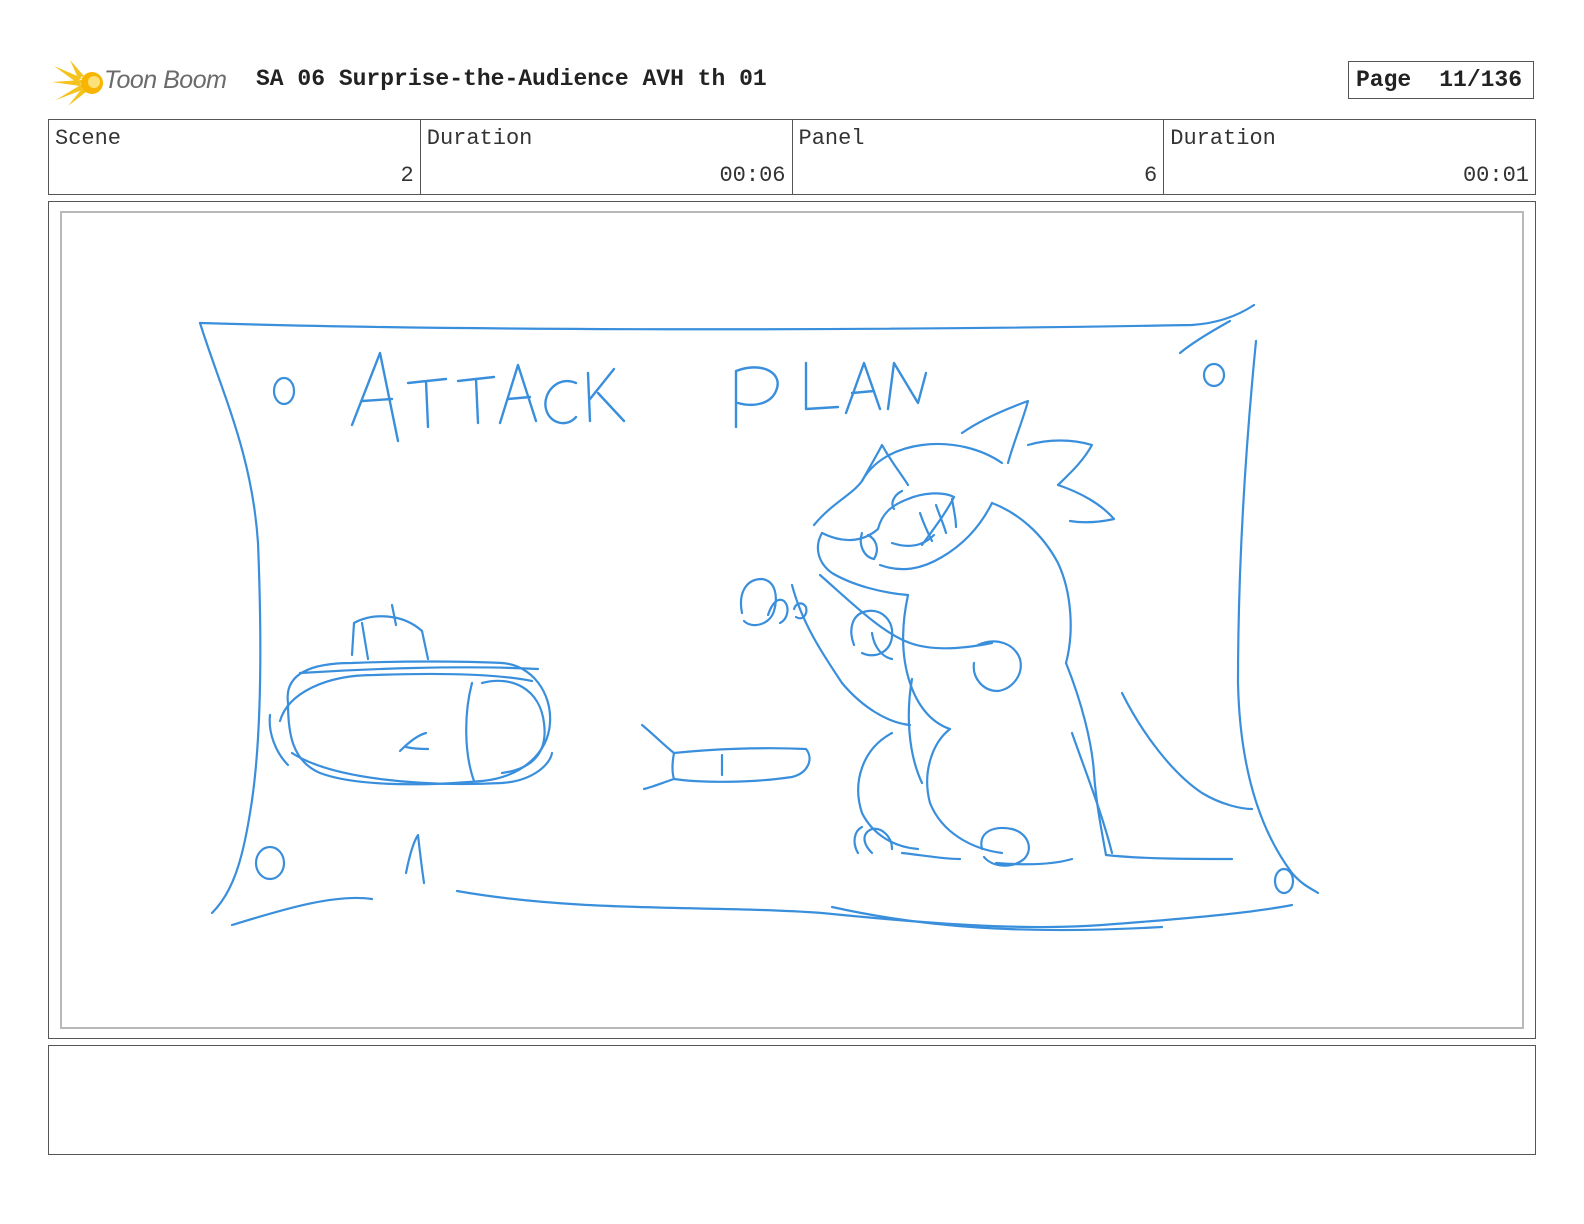 Image resolution: width=1584 pixels, height=1224 pixels. I want to click on scene-duration-value: 00:06, so click(752, 175).